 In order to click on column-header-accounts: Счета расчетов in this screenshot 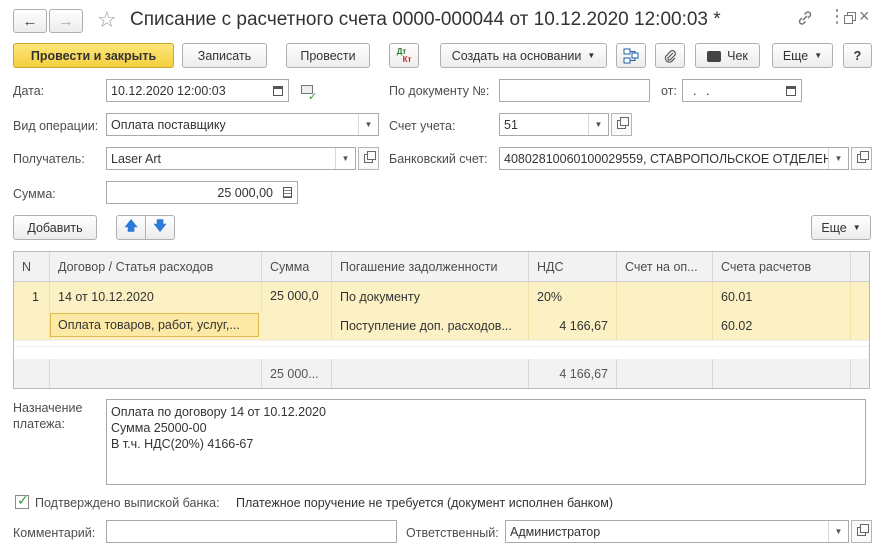, I will do `click(782, 267)`.